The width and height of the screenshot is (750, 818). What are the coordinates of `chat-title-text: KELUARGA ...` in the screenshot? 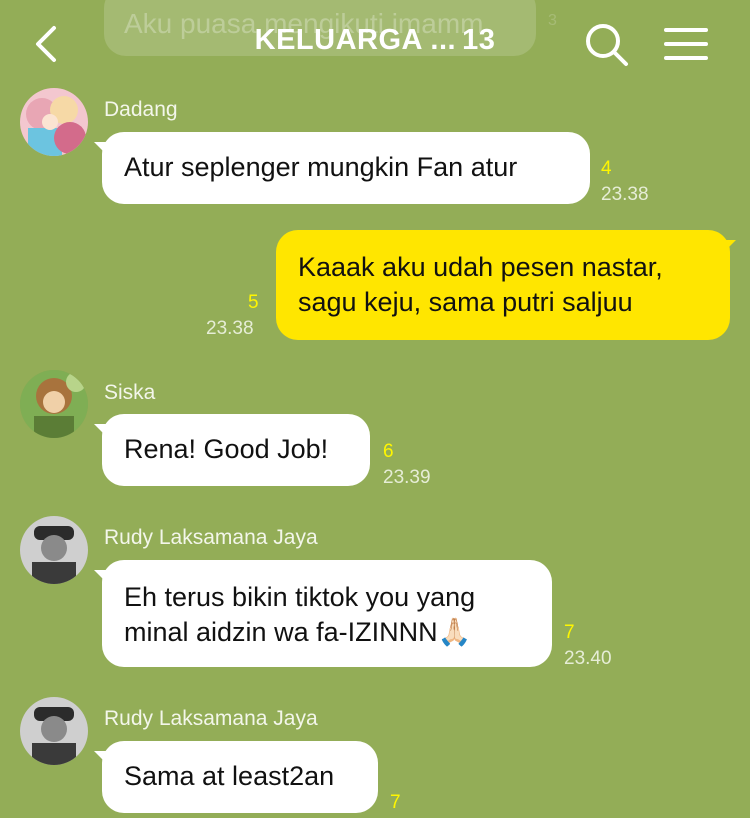 It's located at (355, 40).